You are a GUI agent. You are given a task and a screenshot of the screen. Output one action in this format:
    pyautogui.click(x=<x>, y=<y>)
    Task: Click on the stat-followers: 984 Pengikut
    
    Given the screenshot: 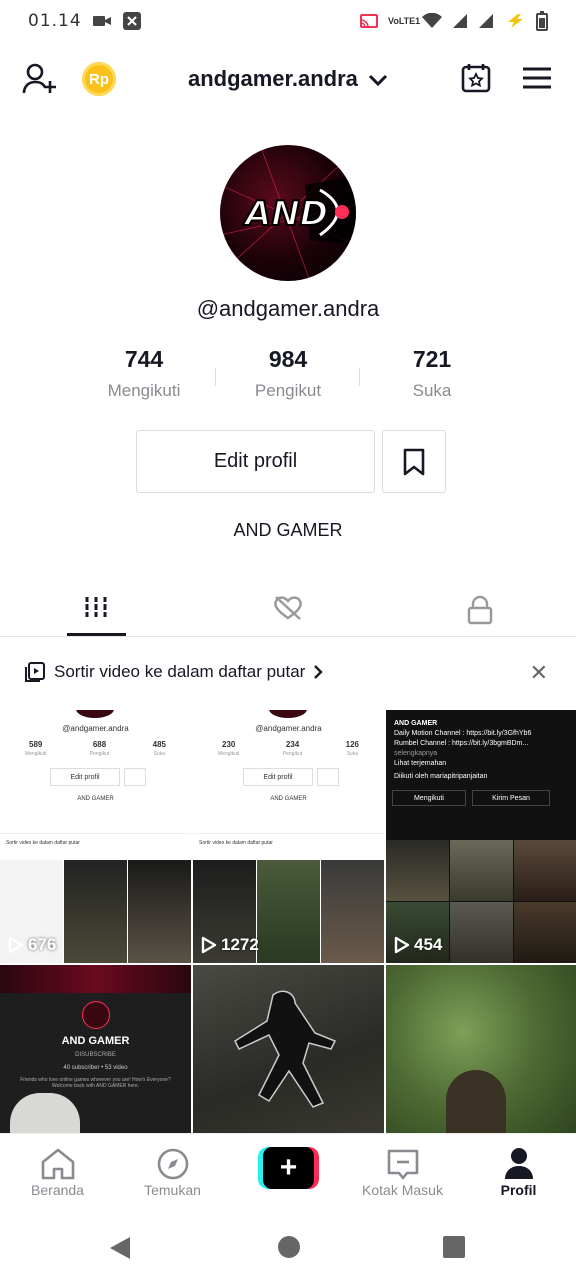 What is the action you would take?
    pyautogui.click(x=288, y=373)
    